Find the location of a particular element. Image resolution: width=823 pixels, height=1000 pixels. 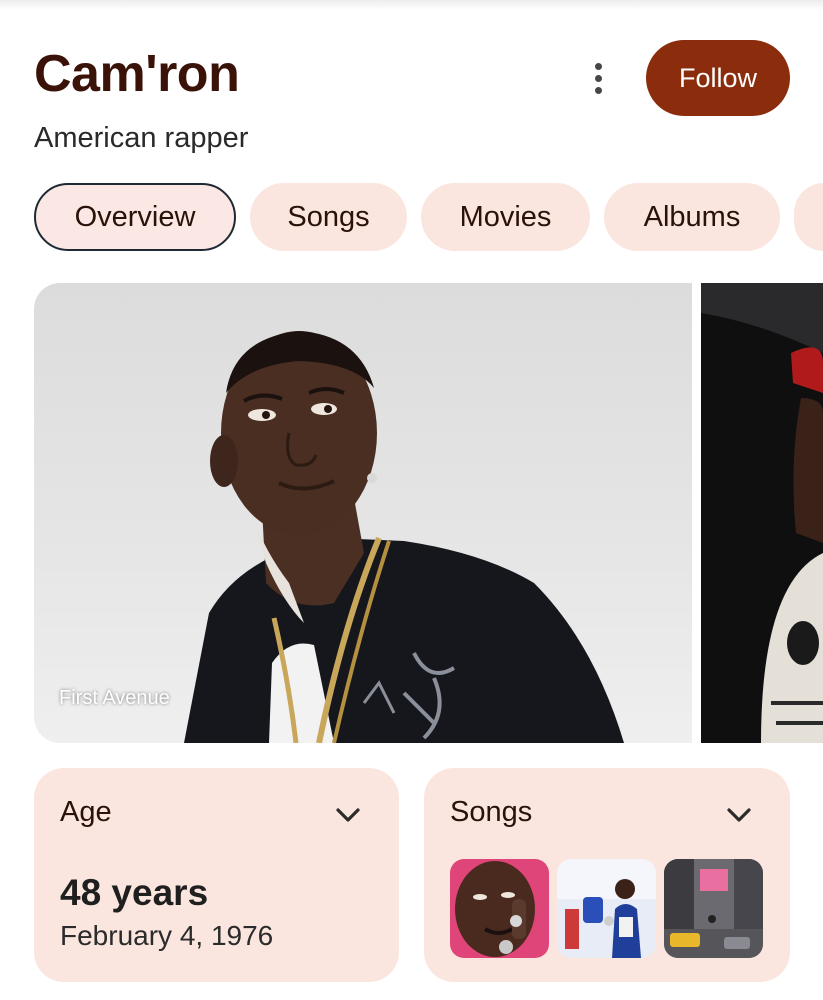

tab-overview: Overview is located at coordinates (135, 217).